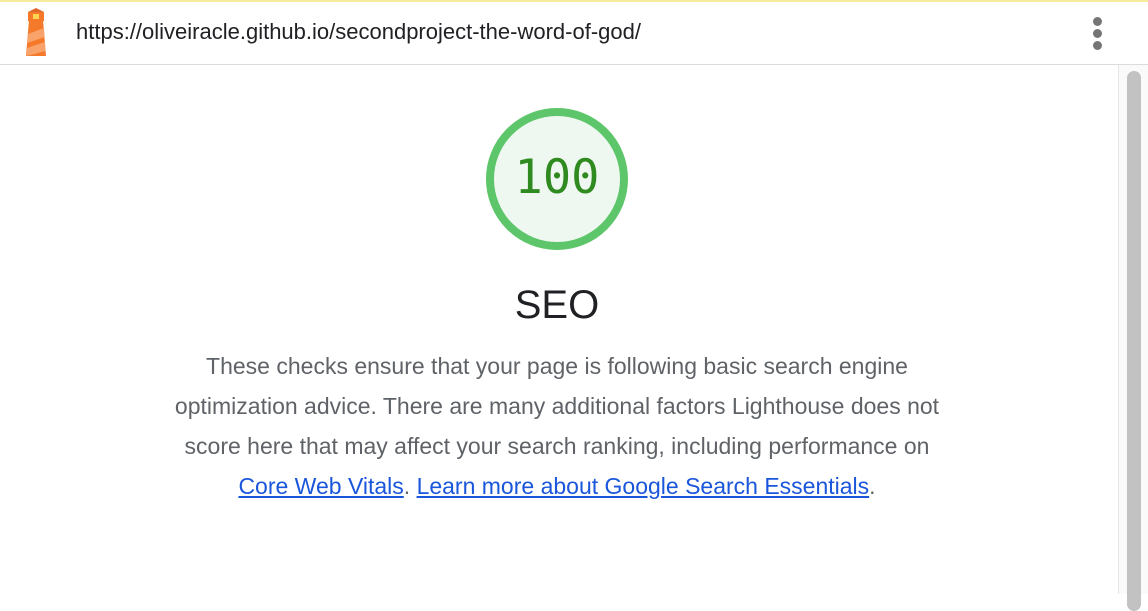 The image size is (1148, 611). Describe the element at coordinates (36, 32) in the screenshot. I see `lighthouse-icon` at that location.